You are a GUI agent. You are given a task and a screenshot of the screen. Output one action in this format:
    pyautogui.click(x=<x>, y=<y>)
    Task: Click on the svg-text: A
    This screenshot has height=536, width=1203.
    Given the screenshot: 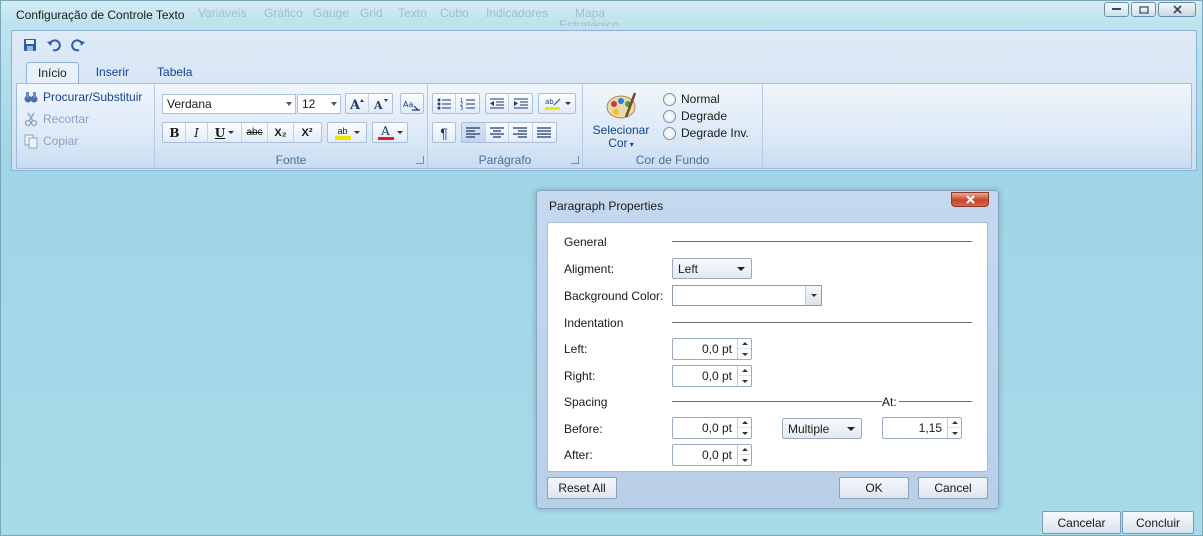 What is the action you would take?
    pyautogui.click(x=378, y=105)
    